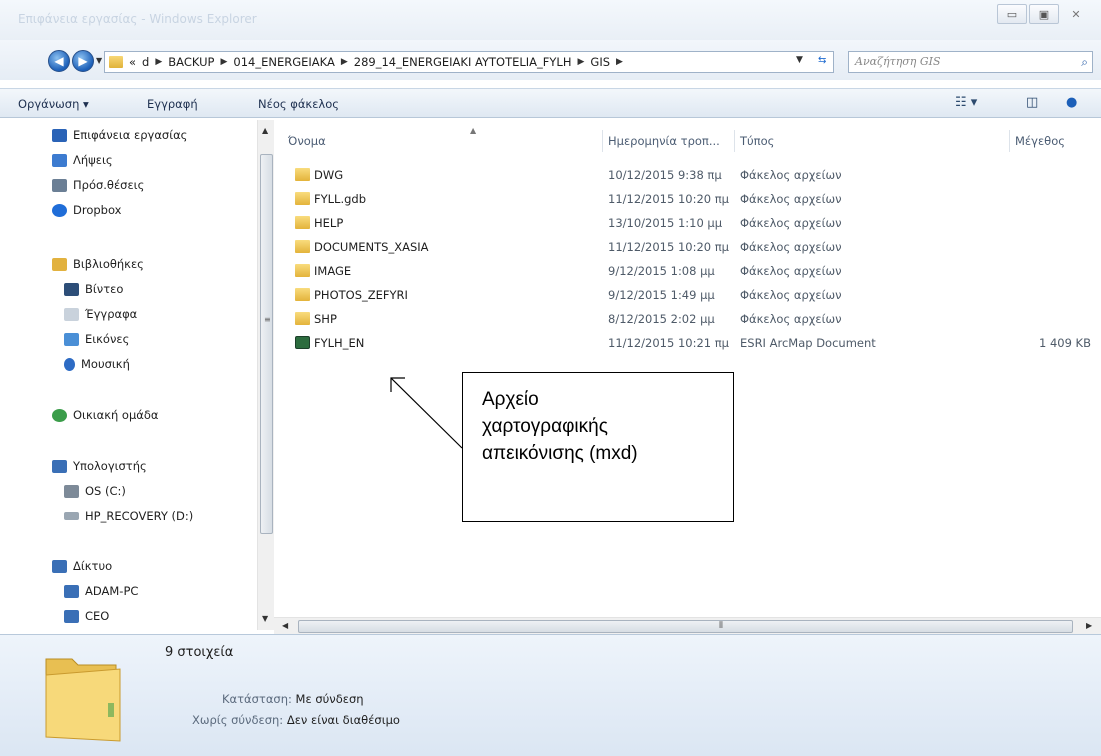  Describe the element at coordinates (137, 19) in the screenshot. I see `window-title: Επιφάνεια εργασίας - Windows Explorer` at that location.